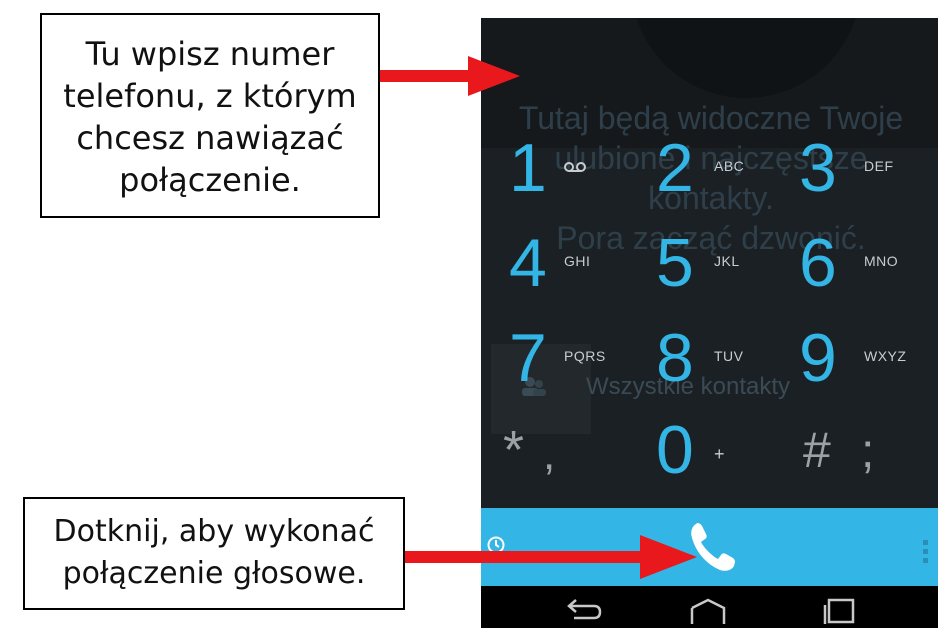  I want to click on key-digit: 5, so click(675, 263).